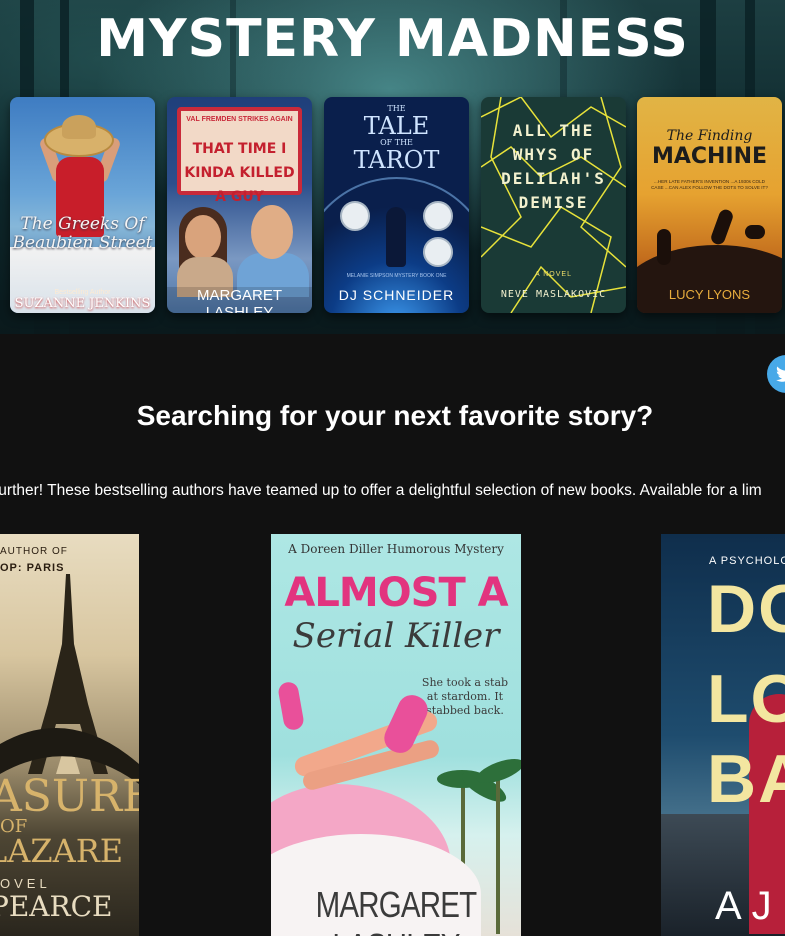 The image size is (785, 936). Describe the element at coordinates (82, 303) in the screenshot. I see `book-author: SUZANNE JENKINS` at that location.